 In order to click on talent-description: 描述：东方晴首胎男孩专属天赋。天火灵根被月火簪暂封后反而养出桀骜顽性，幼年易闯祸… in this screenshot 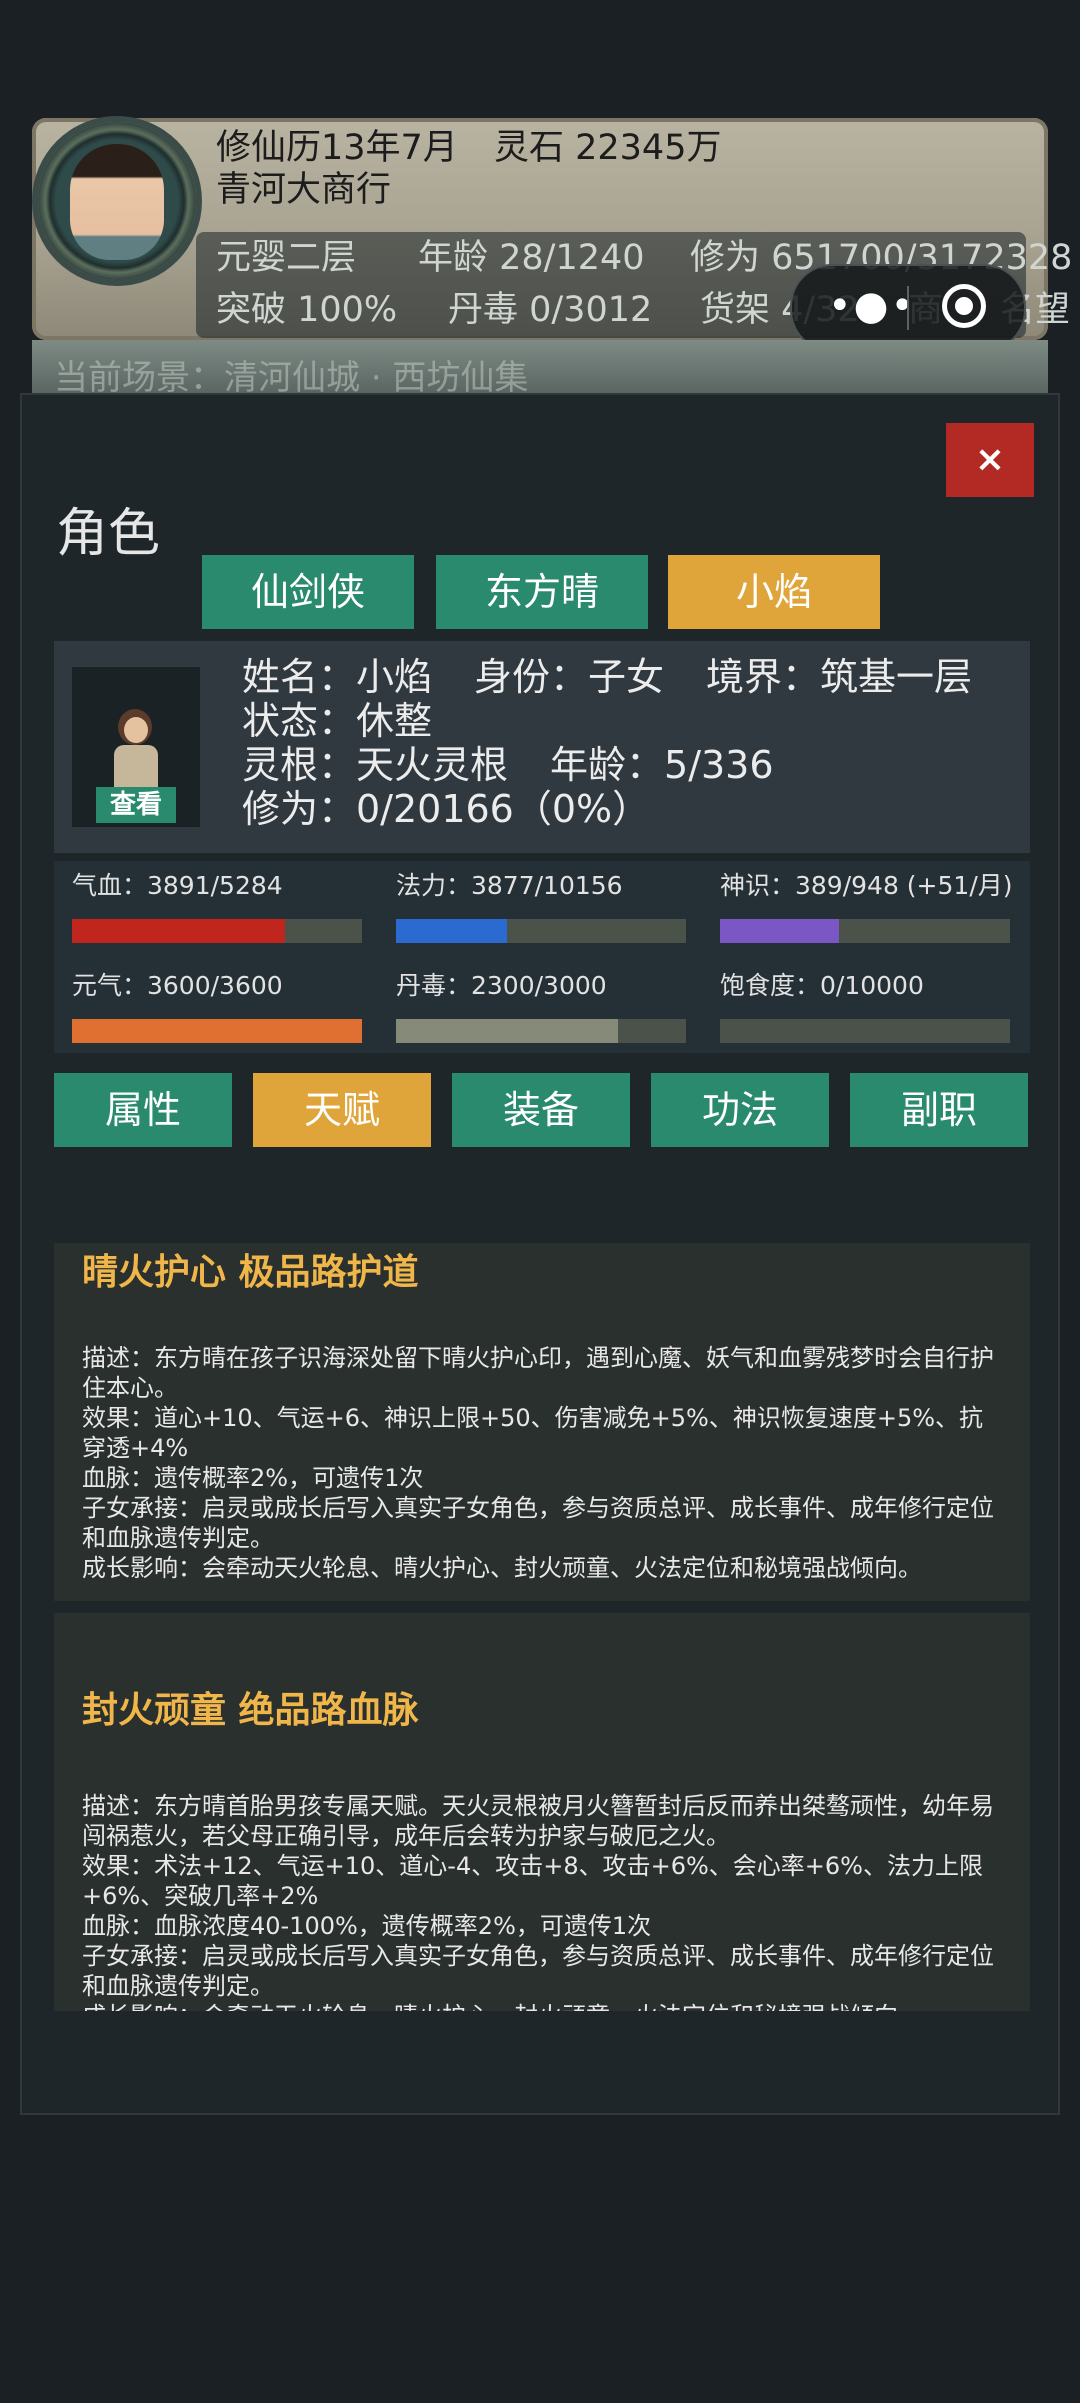, I will do `click(538, 1821)`.